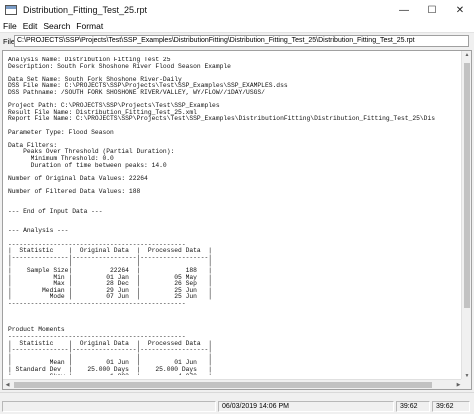 This screenshot has height=414, width=474. Describe the element at coordinates (109, 406) in the screenshot. I see `status-cell-message` at that location.